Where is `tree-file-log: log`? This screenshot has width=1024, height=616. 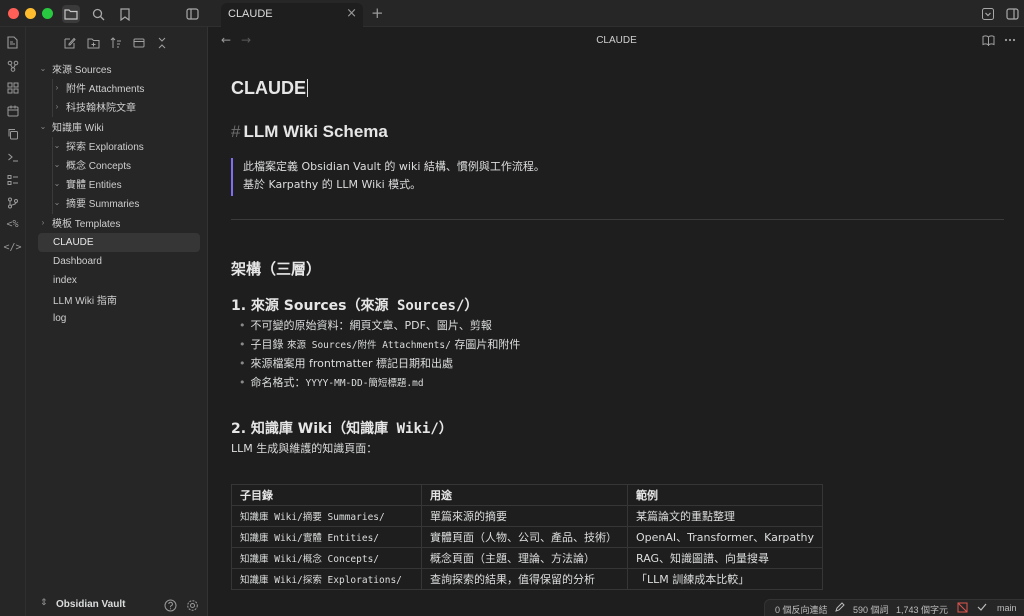 tree-file-log: log is located at coordinates (119, 318).